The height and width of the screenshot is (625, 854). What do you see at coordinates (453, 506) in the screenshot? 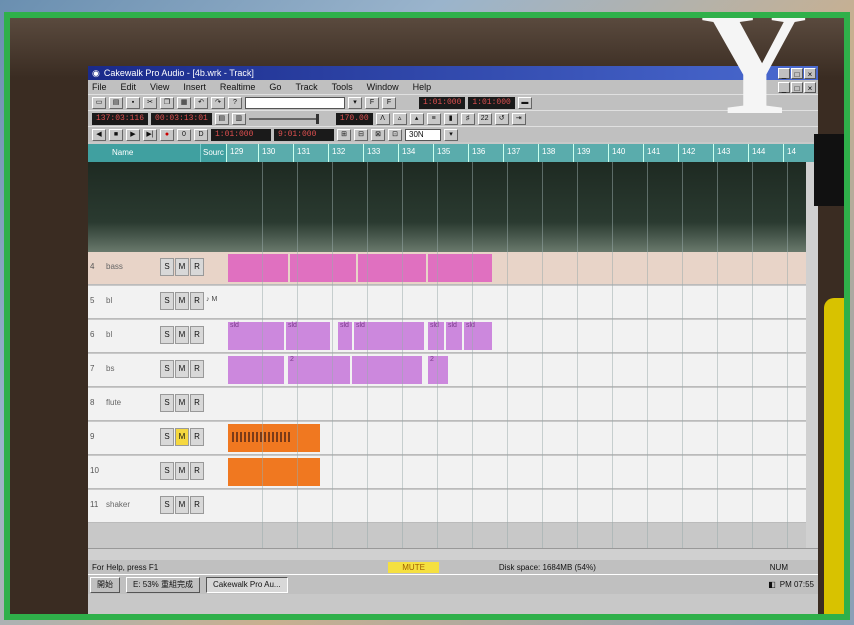
I see `track-row-11: 11 shaker S M R` at bounding box center [453, 506].